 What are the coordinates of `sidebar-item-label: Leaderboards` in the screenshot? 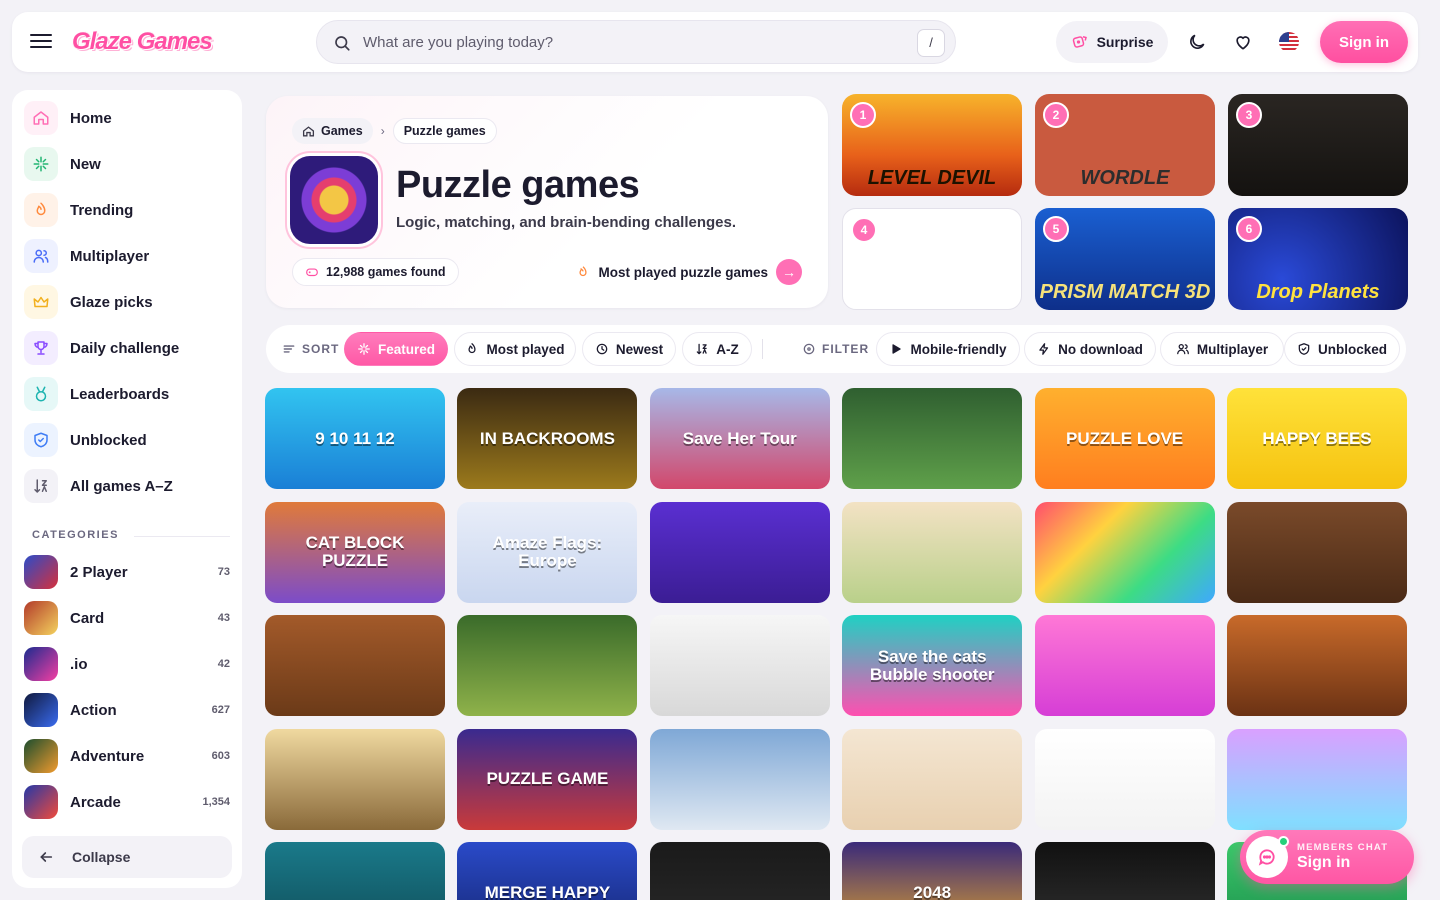 It's located at (120, 394).